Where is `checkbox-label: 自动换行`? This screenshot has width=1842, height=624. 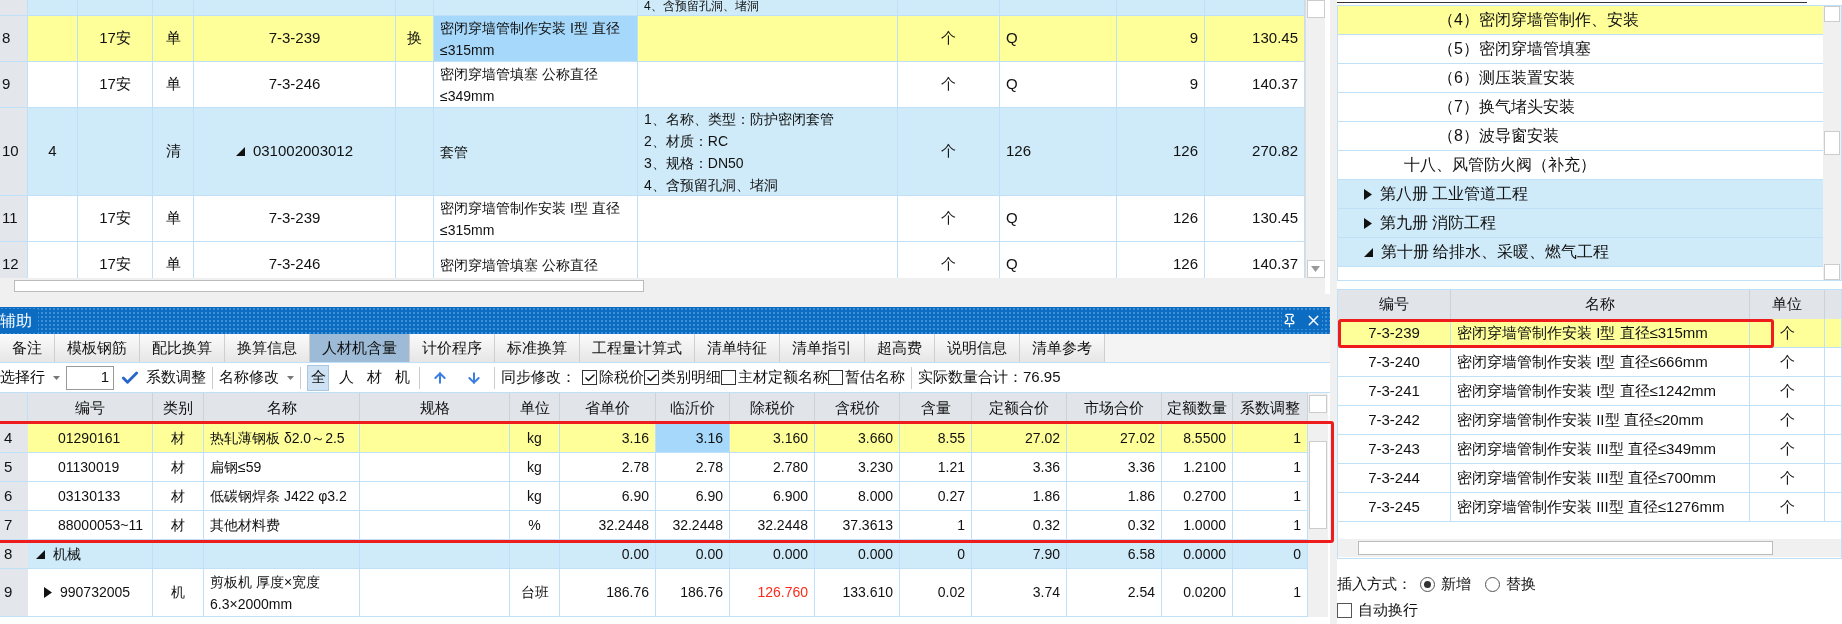 checkbox-label: 自动换行 is located at coordinates (1388, 610).